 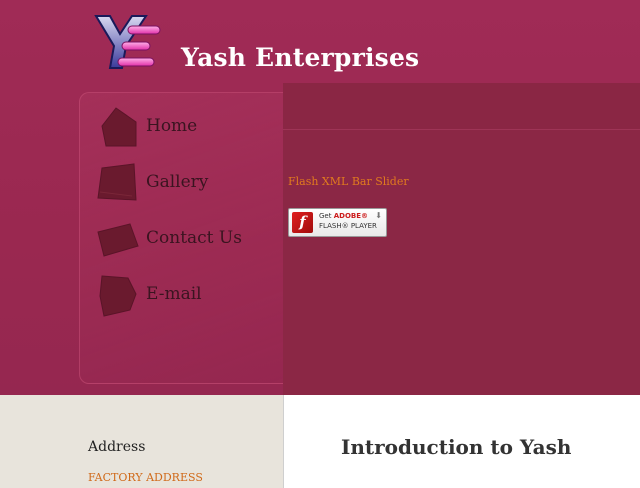 I want to click on address-heading: Address, so click(x=117, y=447).